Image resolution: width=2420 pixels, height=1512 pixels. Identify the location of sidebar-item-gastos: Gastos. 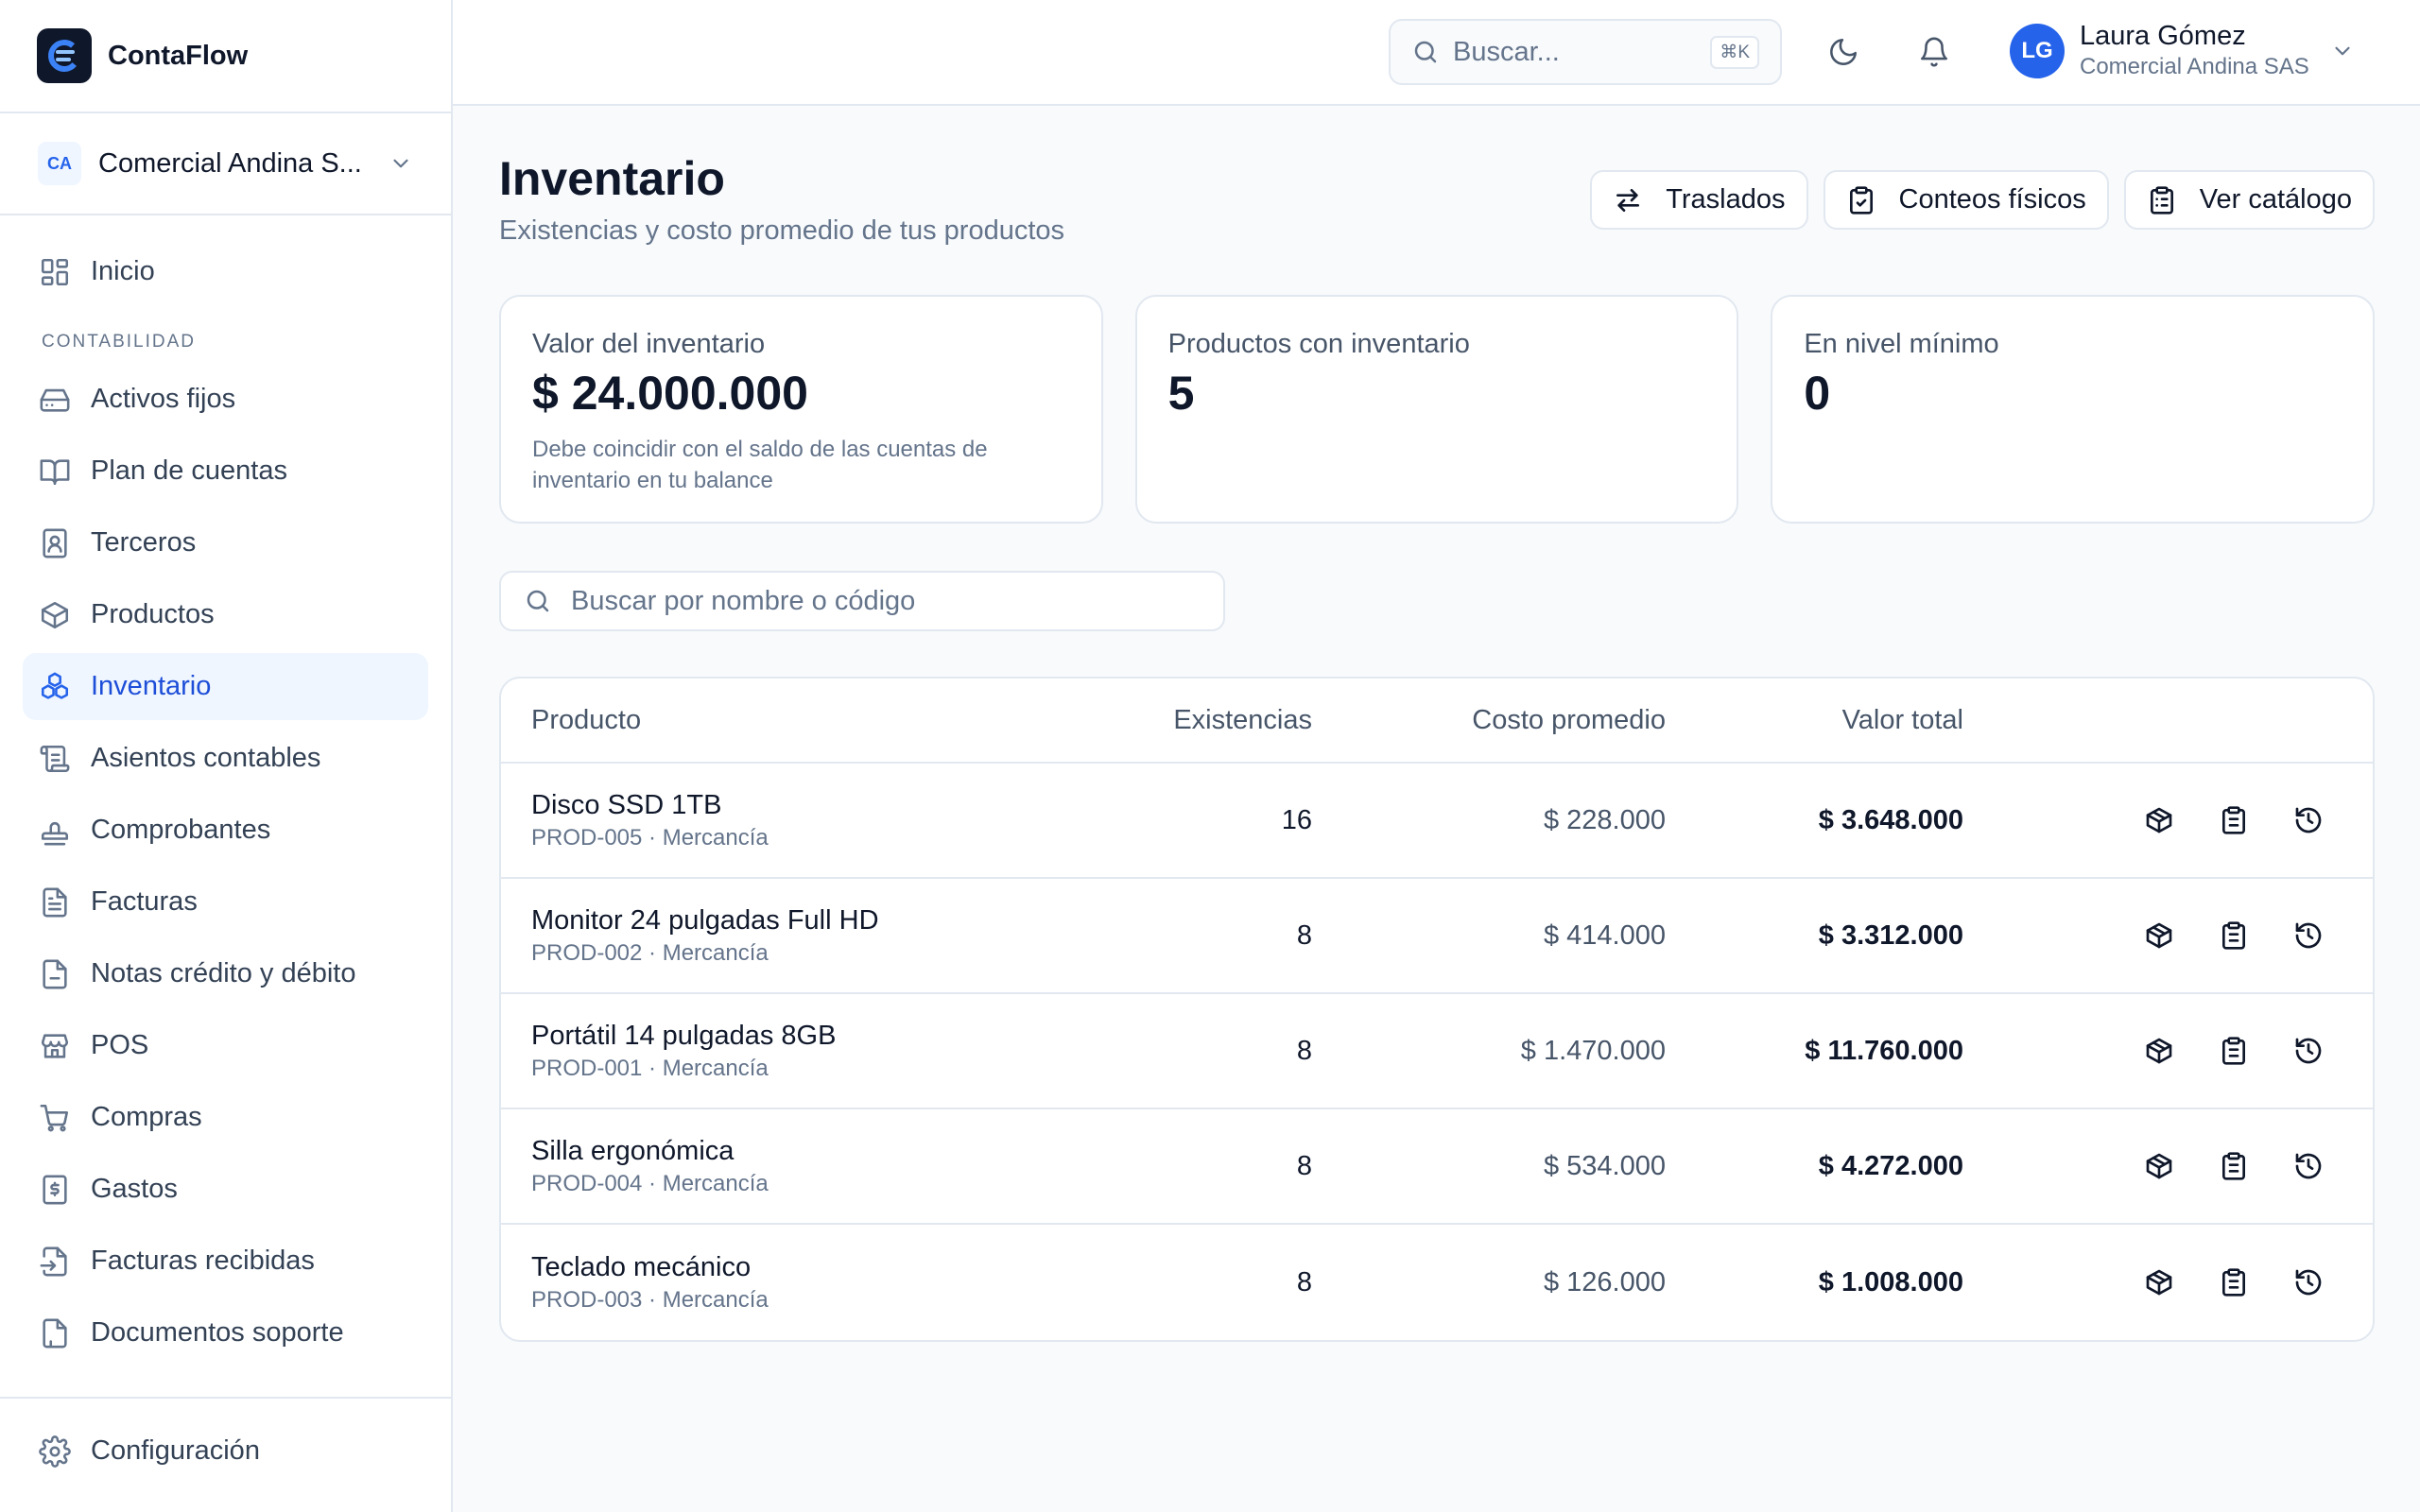
(226, 1189).